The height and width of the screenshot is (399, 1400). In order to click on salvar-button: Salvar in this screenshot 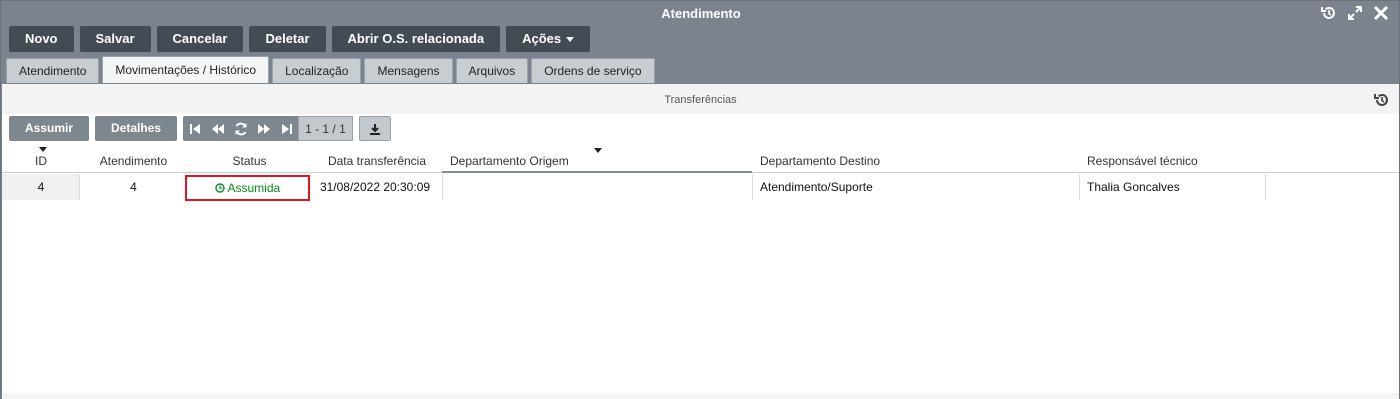, I will do `click(115, 39)`.